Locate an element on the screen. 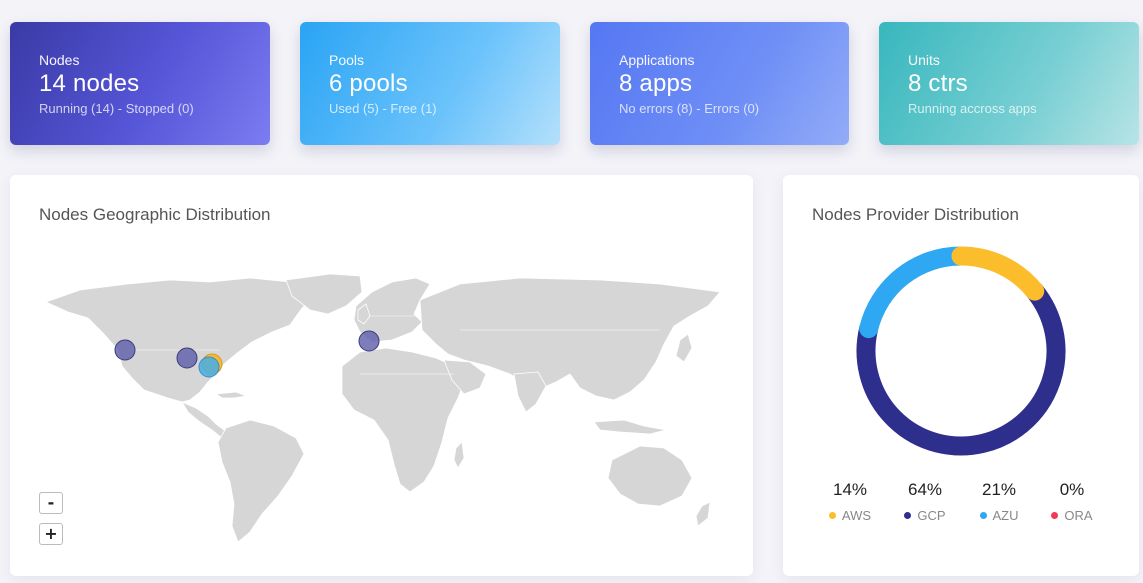 The image size is (1143, 583). nodes-card-subtitle: Running (14) - Stopped (0) is located at coordinates (116, 108).